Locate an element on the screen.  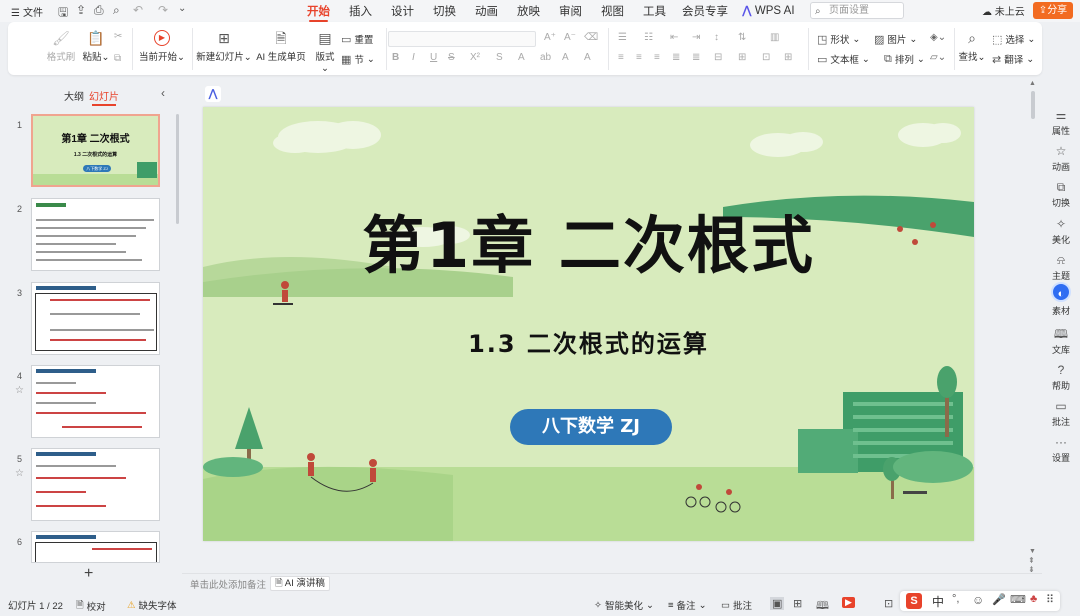
sidebar-item-help: ? 帮助 is located at coordinates (1061, 377).